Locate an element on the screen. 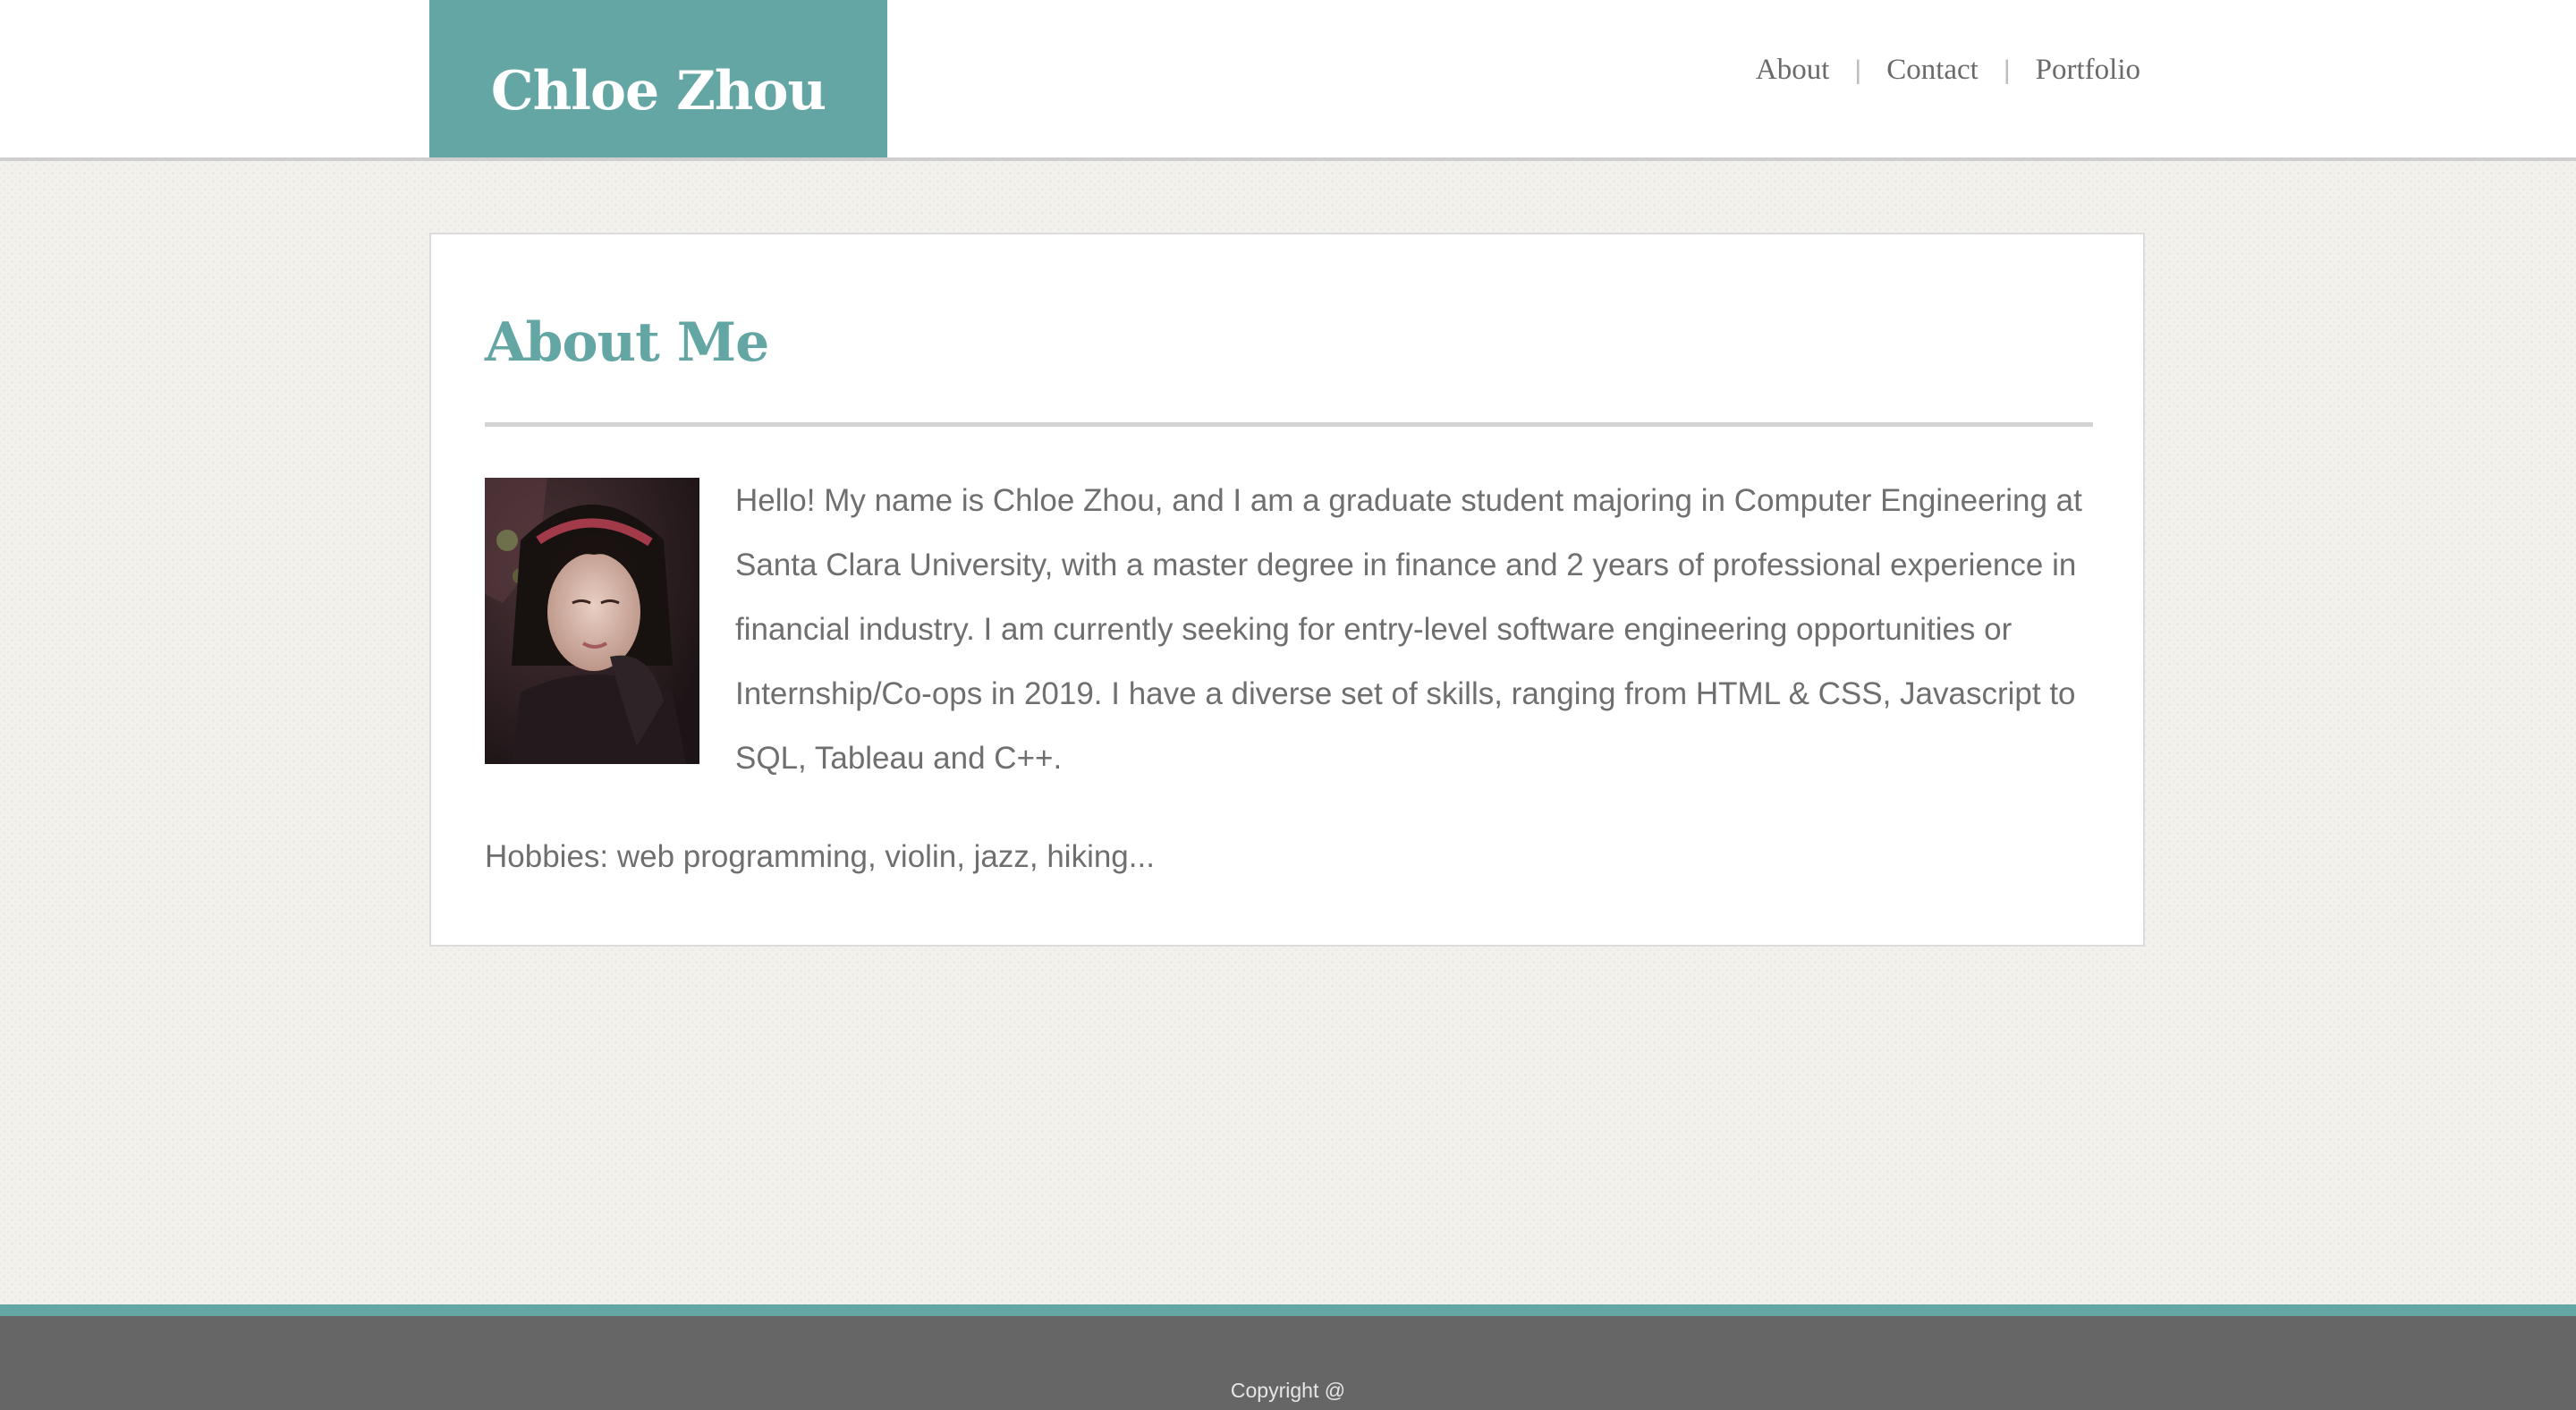 This screenshot has width=2576, height=1410. about-heading: About Me is located at coordinates (627, 343).